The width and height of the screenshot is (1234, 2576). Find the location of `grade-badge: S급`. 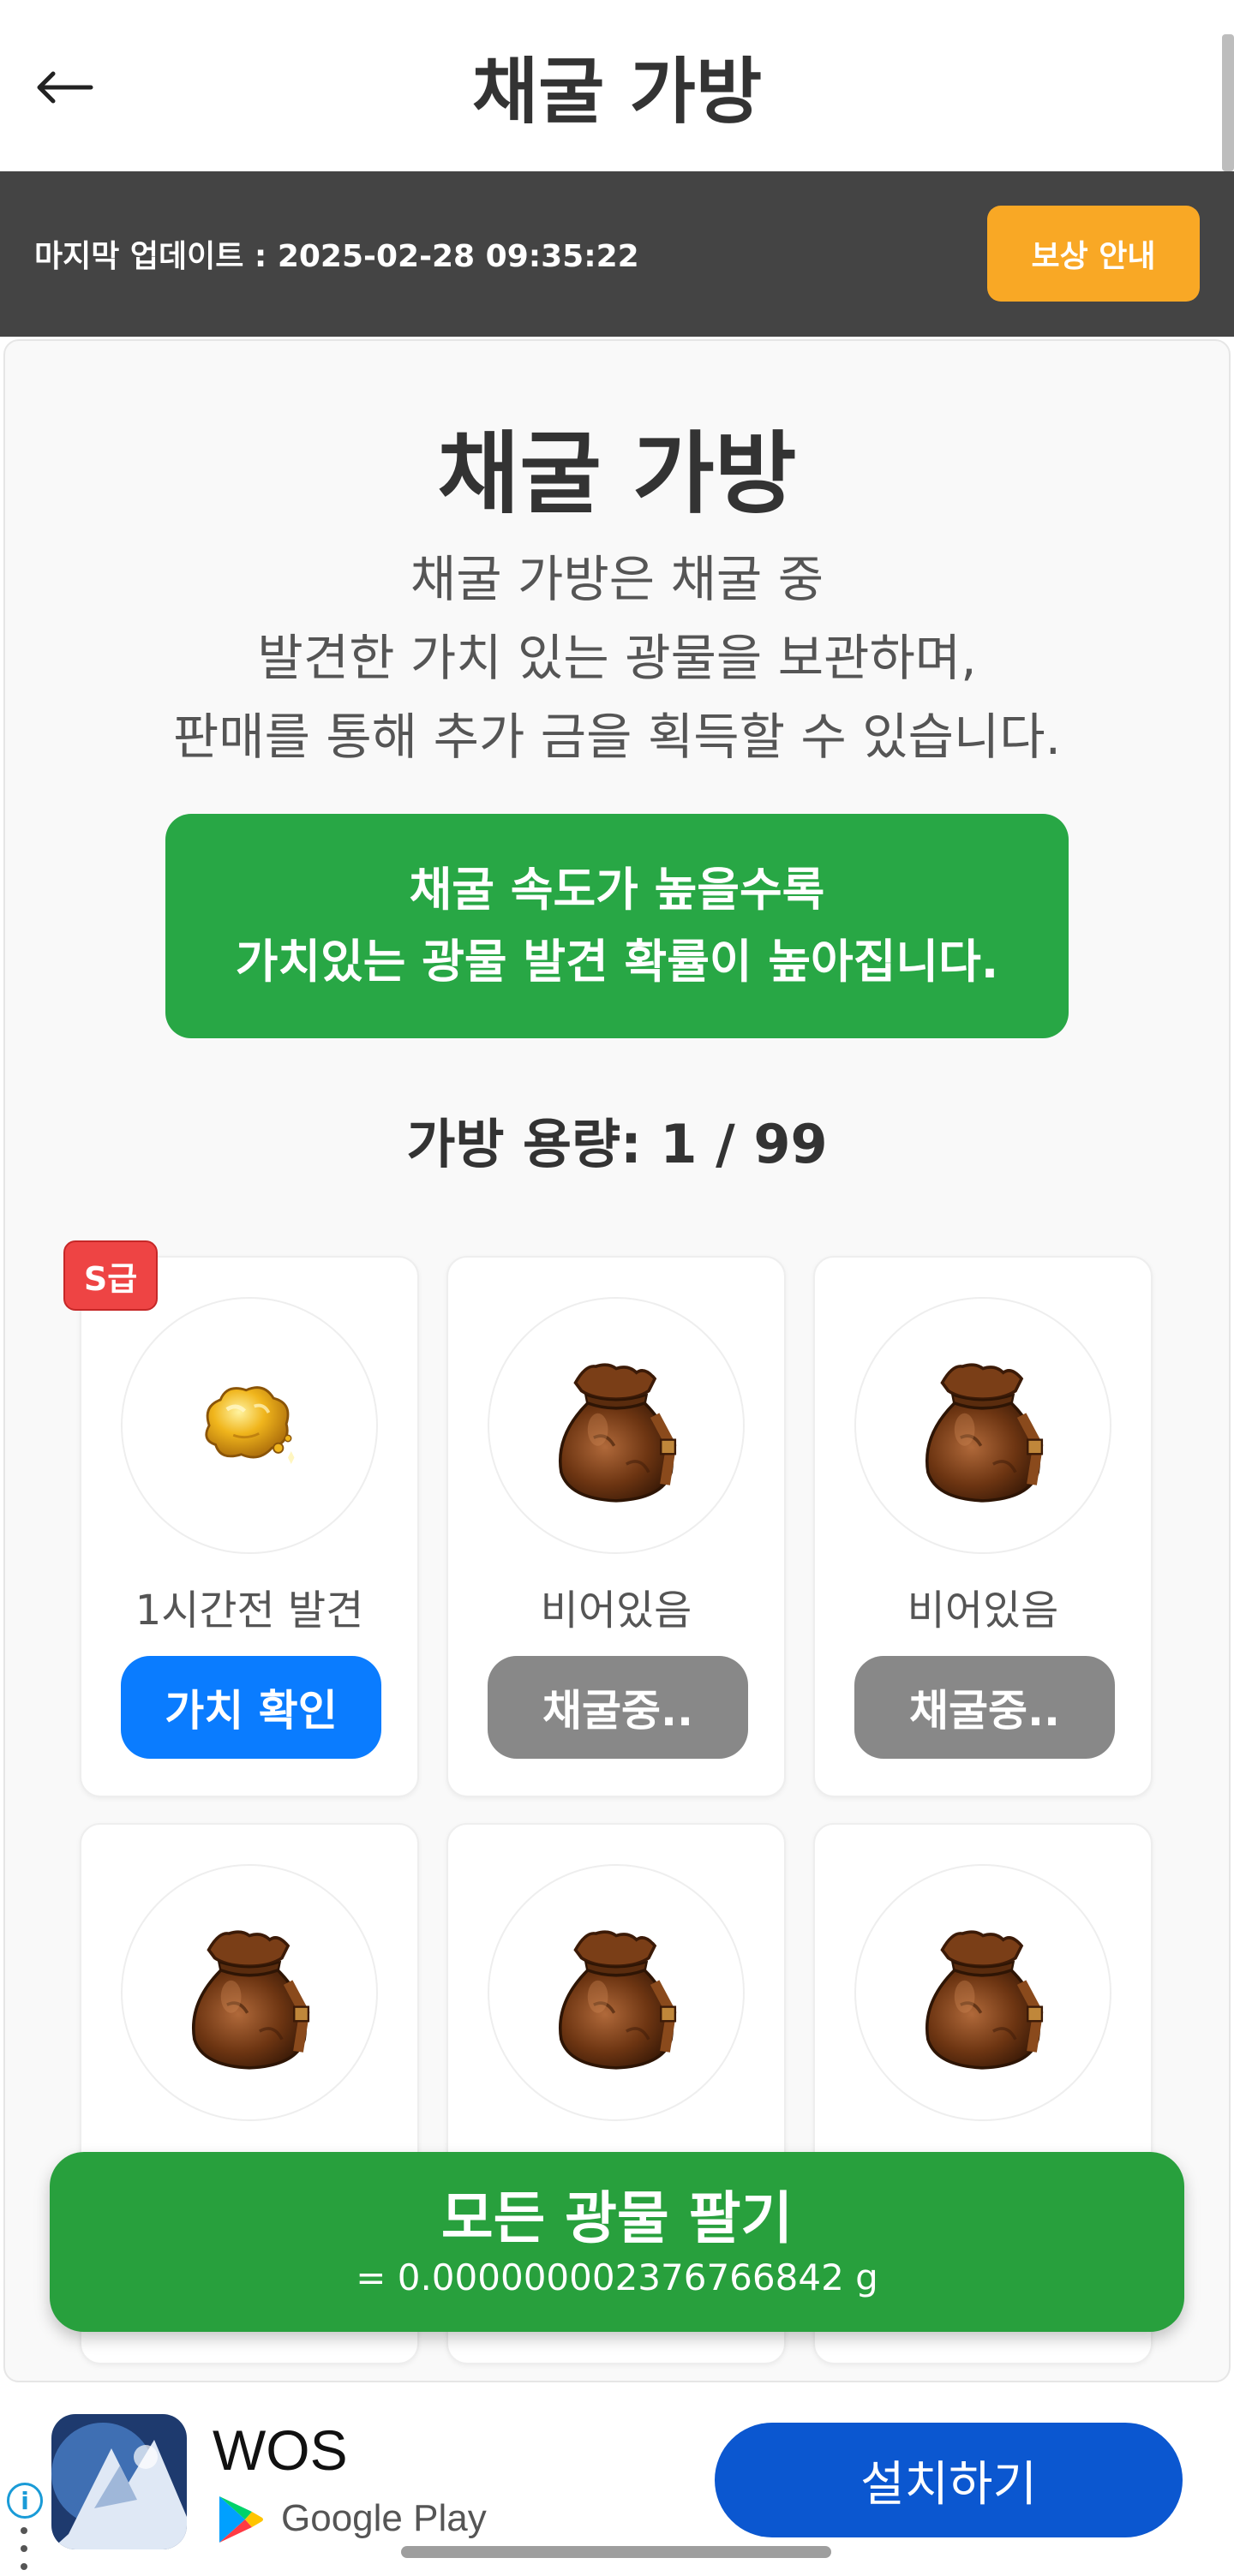

grade-badge: S급 is located at coordinates (110, 1276).